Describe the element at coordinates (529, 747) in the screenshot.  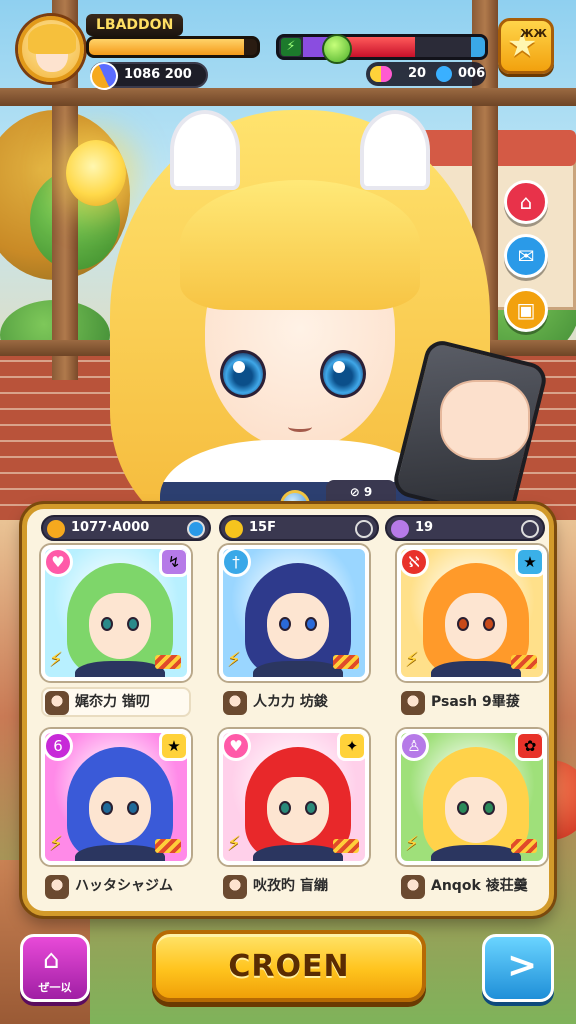
I see `element-badge-icon: ✿` at that location.